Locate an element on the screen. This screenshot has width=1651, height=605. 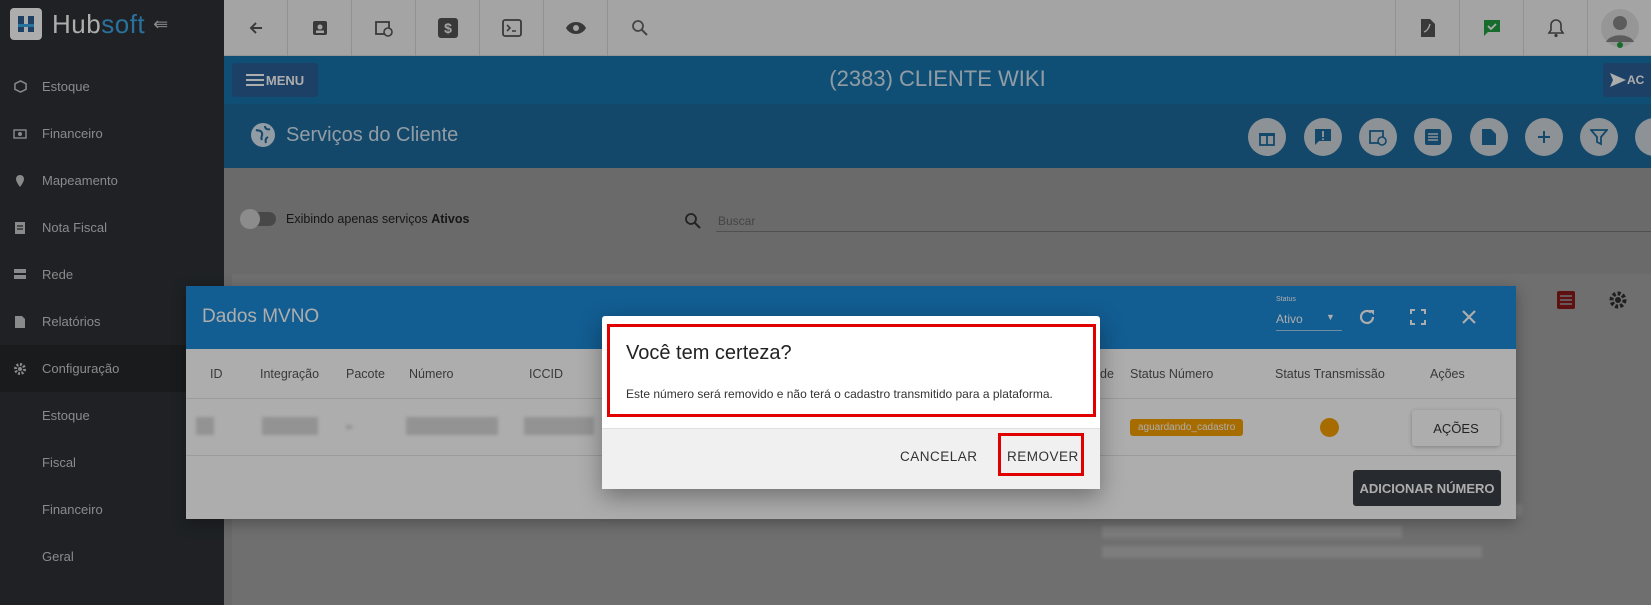
cancel-button: CANCELAR is located at coordinates (939, 456).